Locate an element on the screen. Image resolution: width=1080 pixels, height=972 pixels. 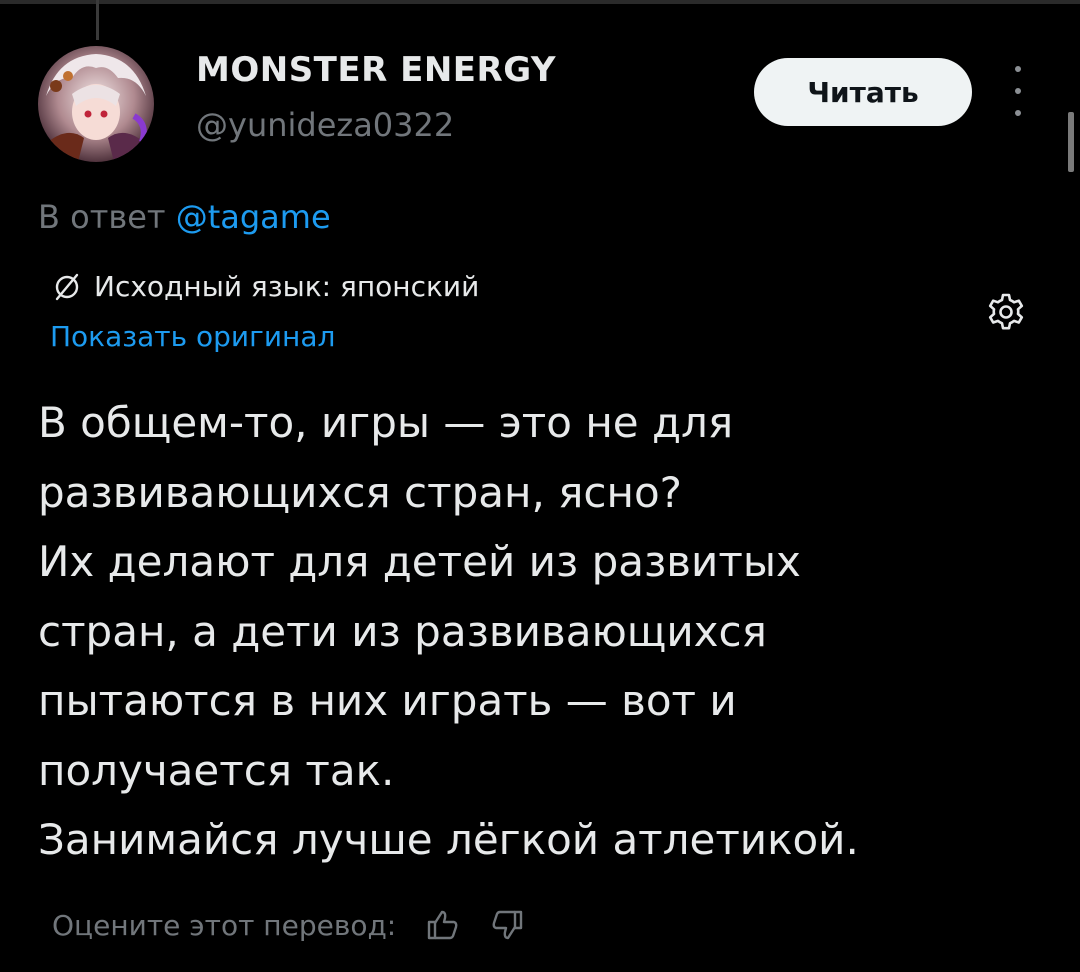
thumbs-up-icon is located at coordinates (443, 925).